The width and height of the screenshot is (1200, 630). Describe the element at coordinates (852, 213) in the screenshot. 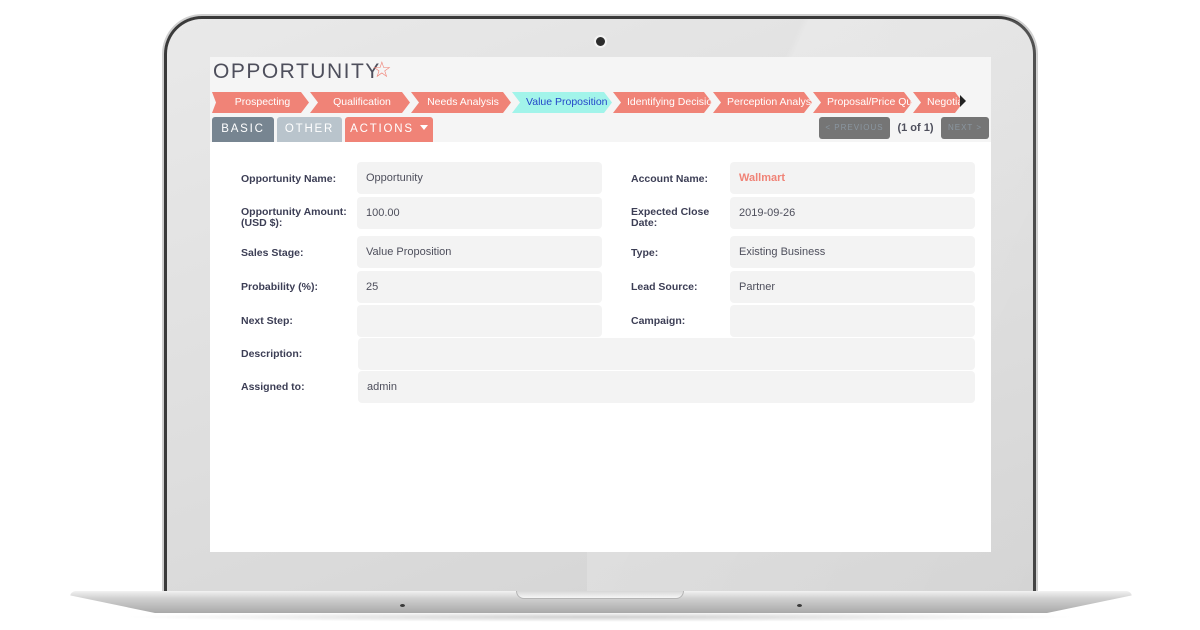

I see `expected-close-date-value: 2019-09-26` at that location.